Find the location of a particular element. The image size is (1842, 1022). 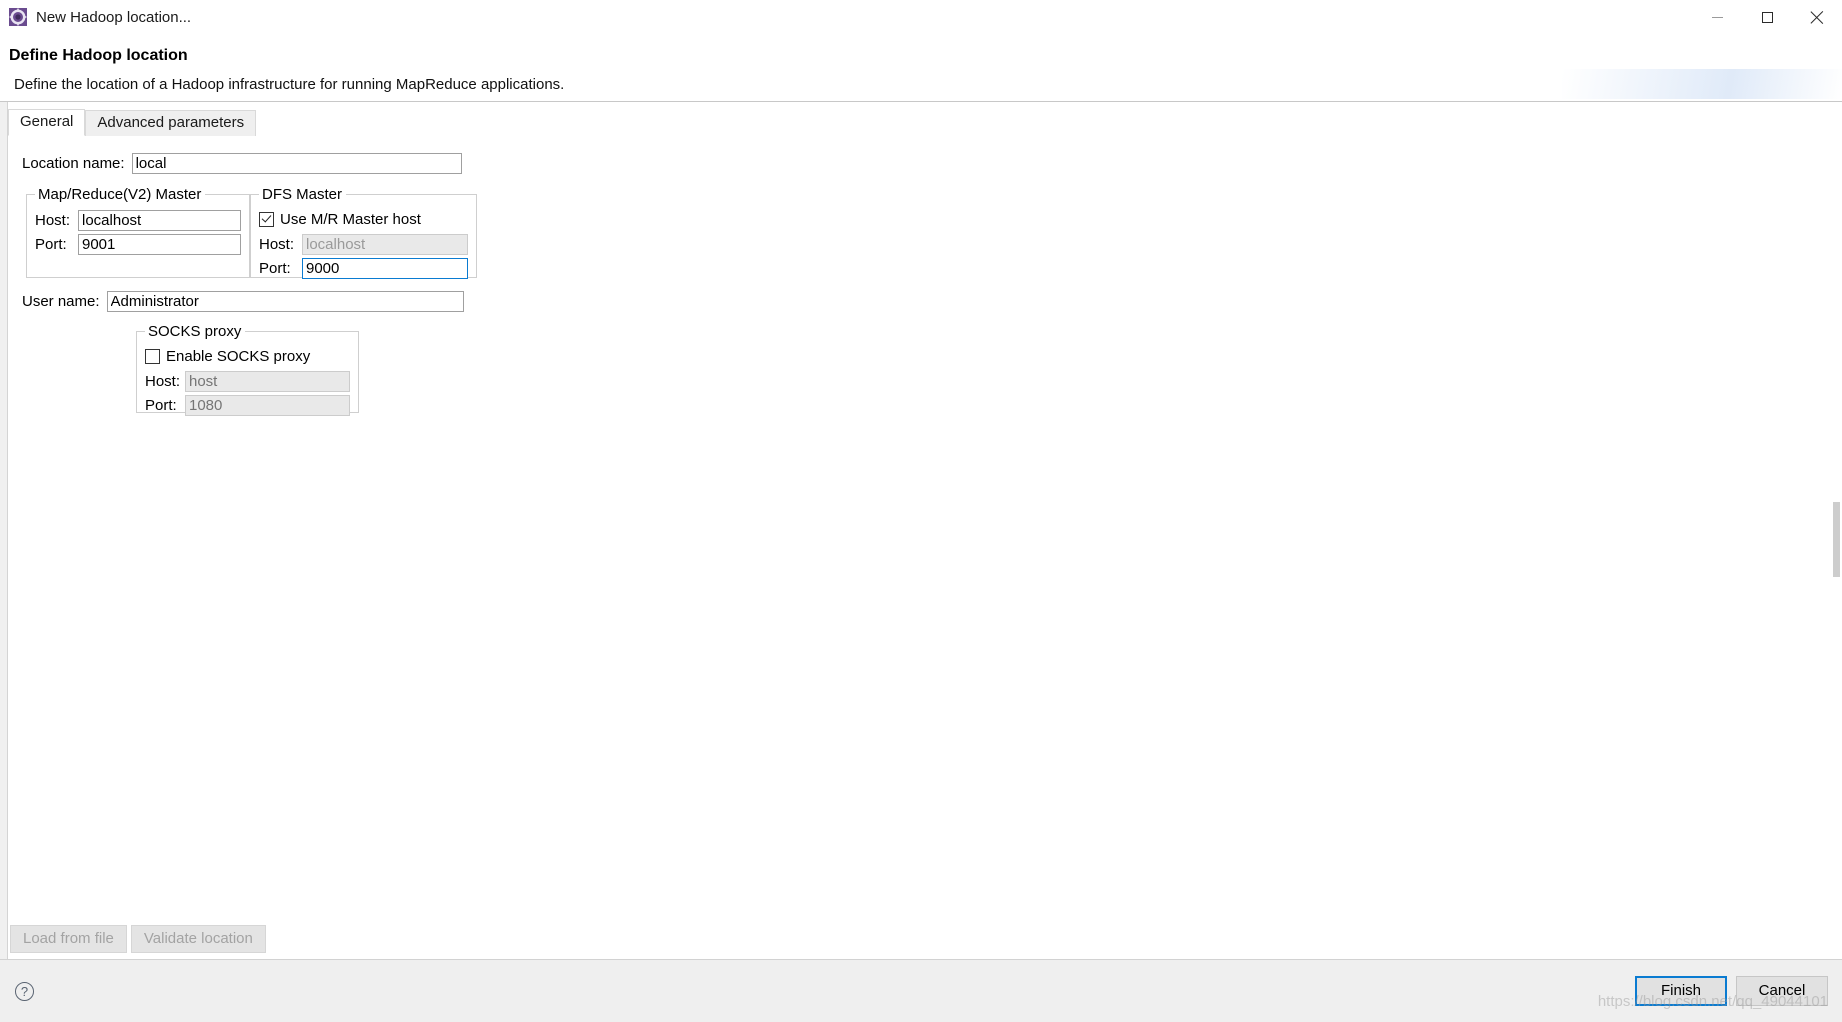

close-button is located at coordinates (1817, 17).